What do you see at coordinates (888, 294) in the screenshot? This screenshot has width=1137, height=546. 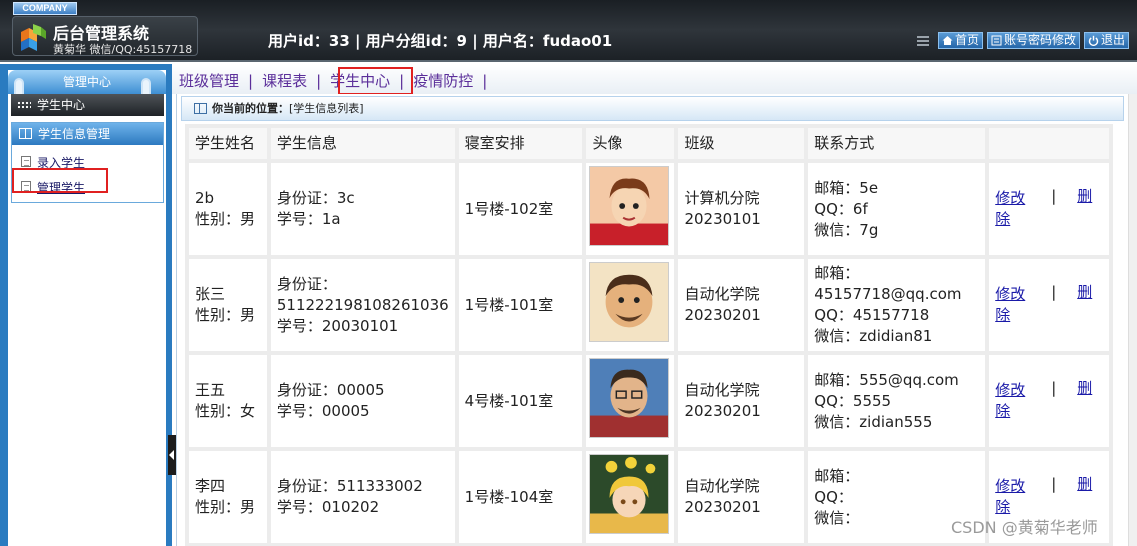 I see `contact-line: 45157718@qq.com` at bounding box center [888, 294].